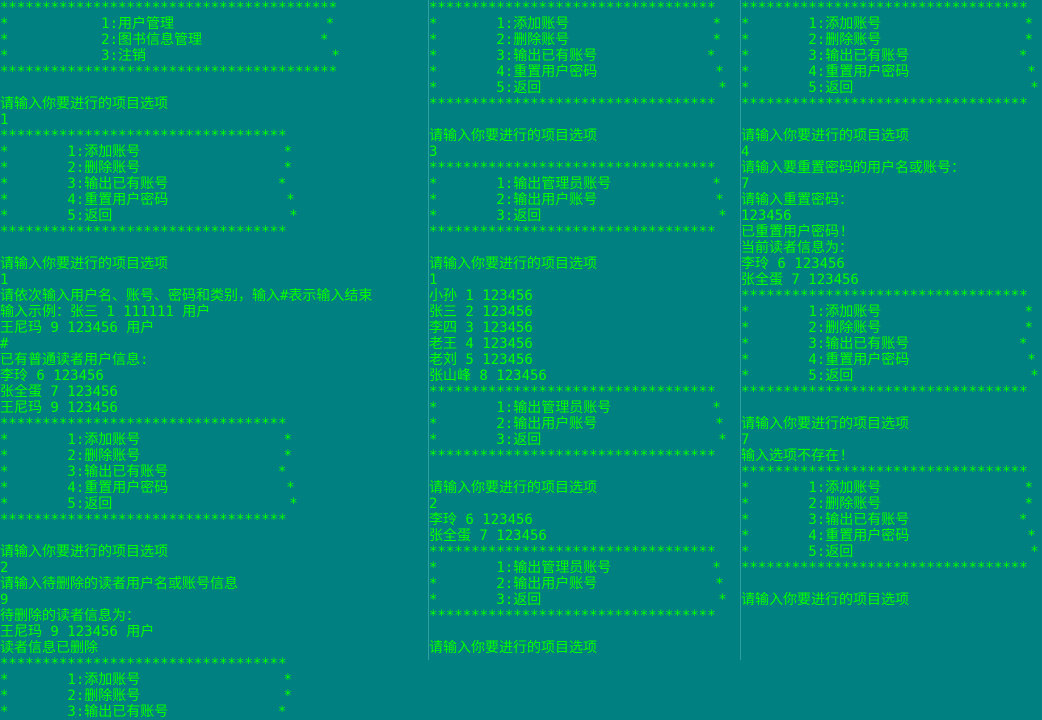  I want to click on console-line: 老刘 5 123456, so click(481, 360).